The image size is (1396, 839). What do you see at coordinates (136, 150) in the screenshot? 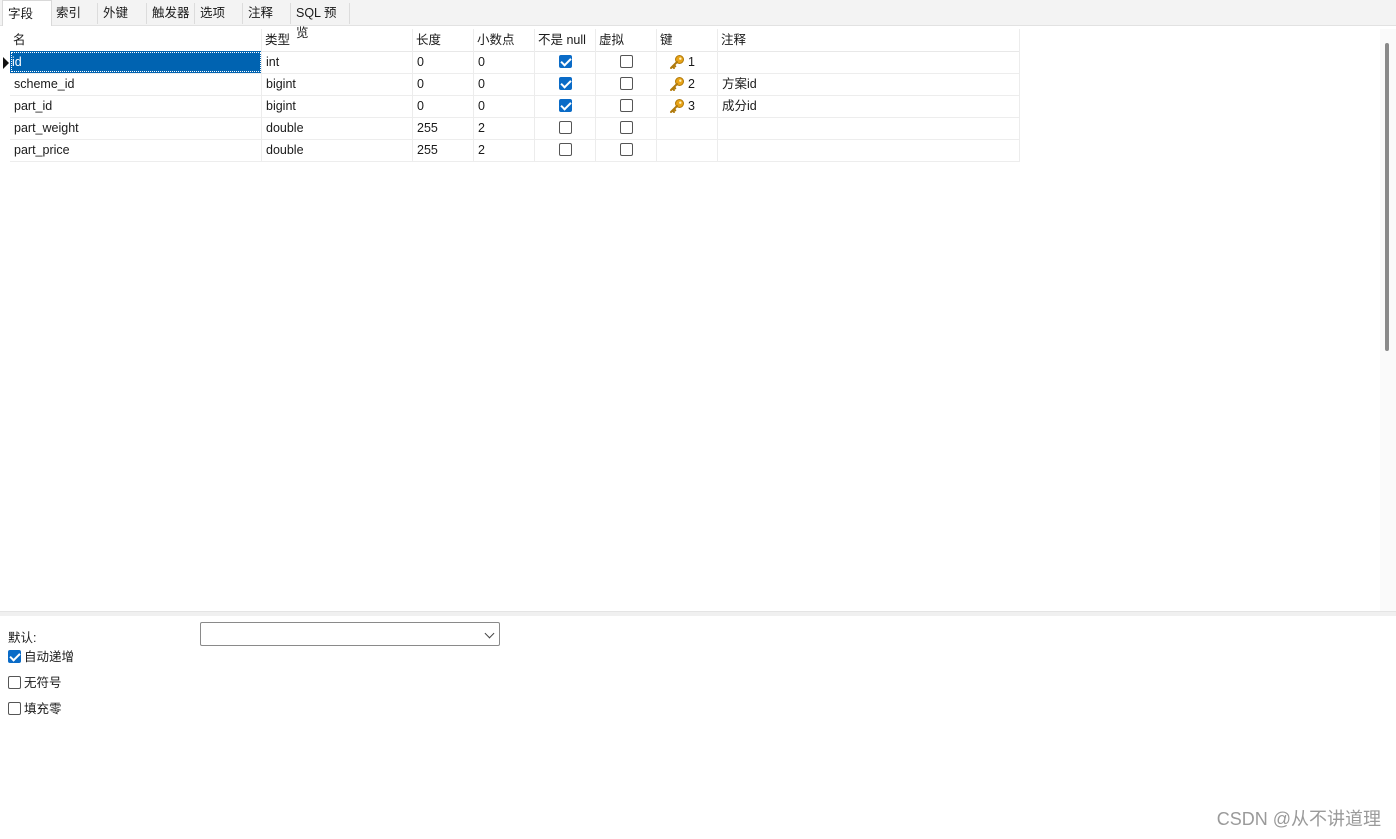
I see `cell-name: part_price` at bounding box center [136, 150].